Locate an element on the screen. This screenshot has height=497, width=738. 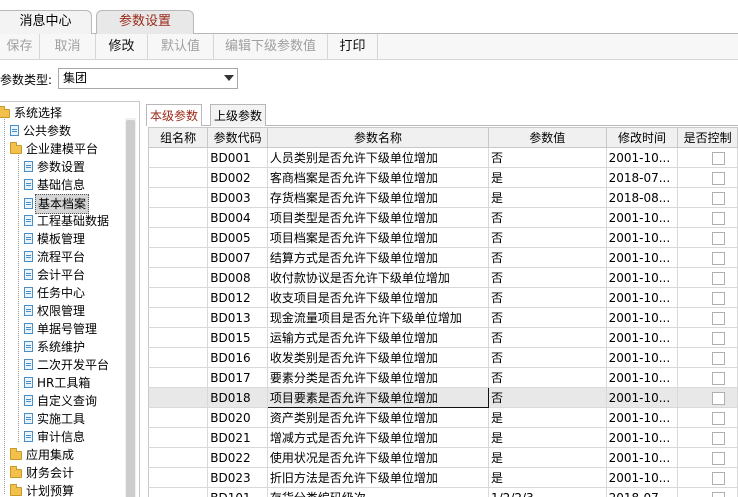
tree-item: 财务会计 is located at coordinates (43, 473).